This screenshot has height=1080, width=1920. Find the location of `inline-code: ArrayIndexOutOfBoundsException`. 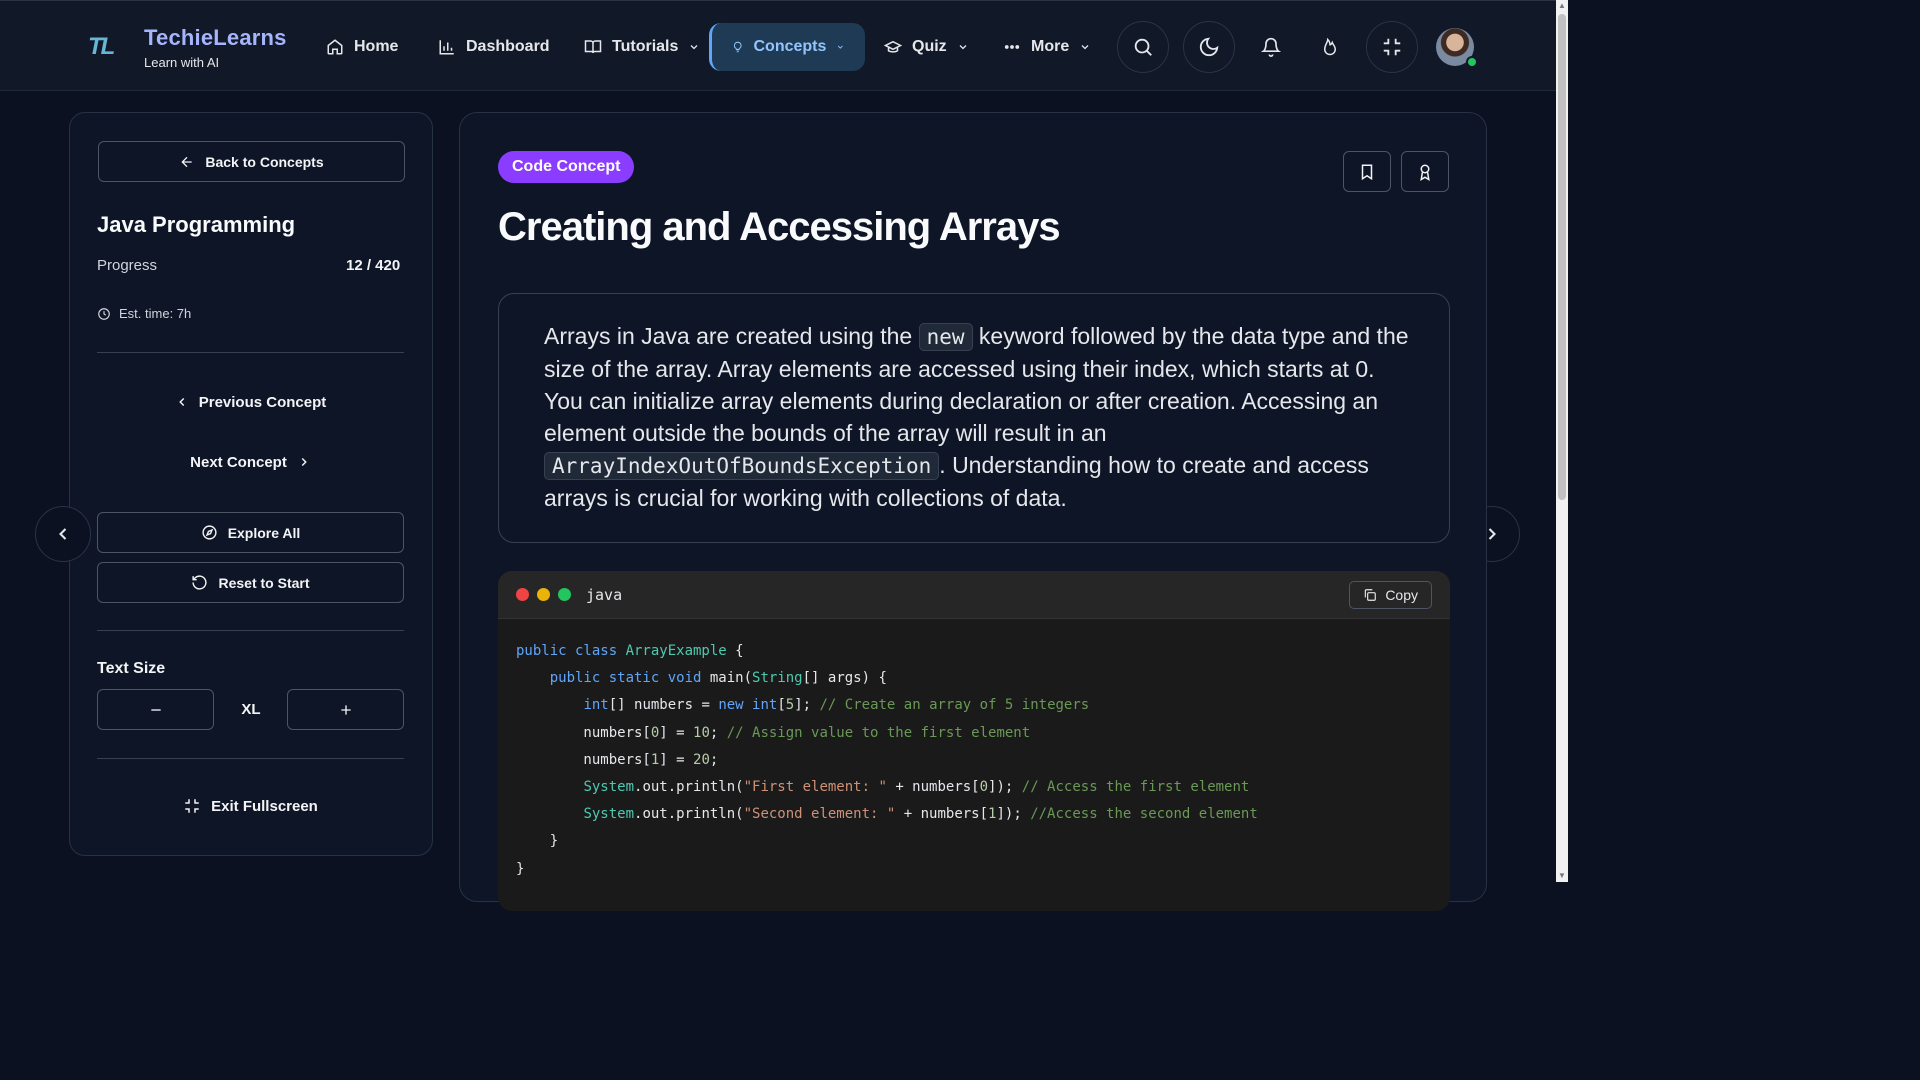

inline-code: ArrayIndexOutOfBoundsException is located at coordinates (741, 466).